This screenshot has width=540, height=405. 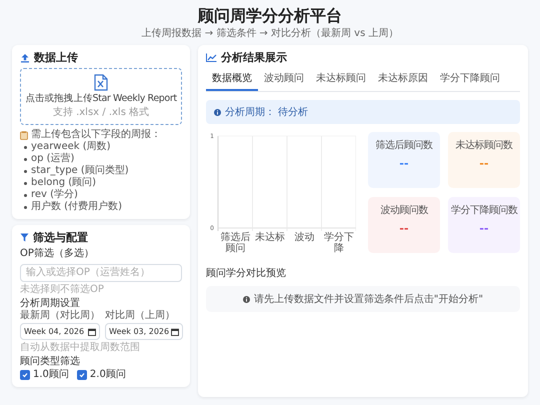 I want to click on card-title: 分析结果展示, so click(x=254, y=57).